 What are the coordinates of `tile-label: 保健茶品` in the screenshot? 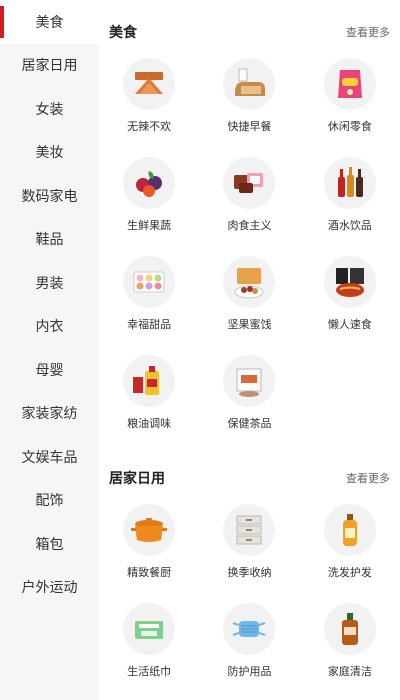 It's located at (249, 423).